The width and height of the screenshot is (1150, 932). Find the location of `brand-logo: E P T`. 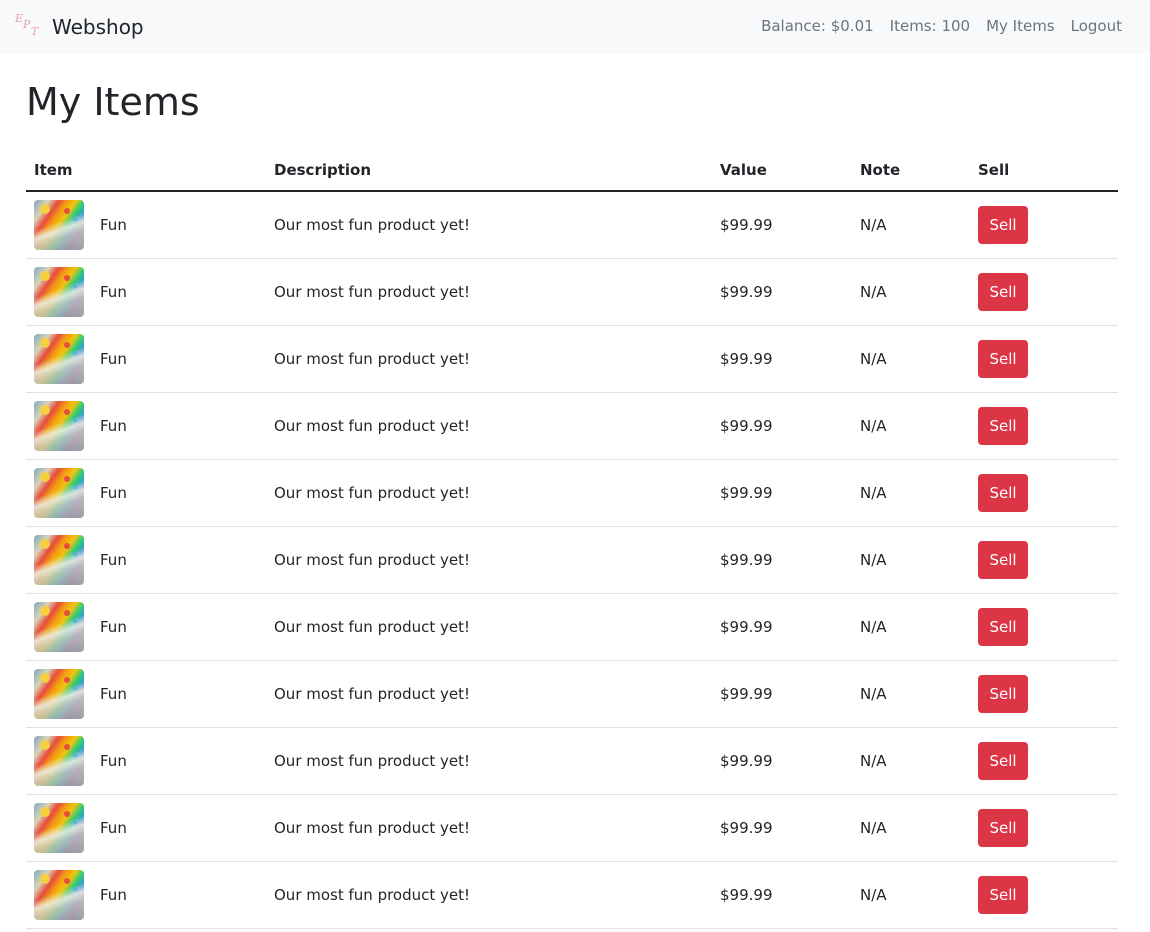

brand-logo: E P T is located at coordinates (29, 27).